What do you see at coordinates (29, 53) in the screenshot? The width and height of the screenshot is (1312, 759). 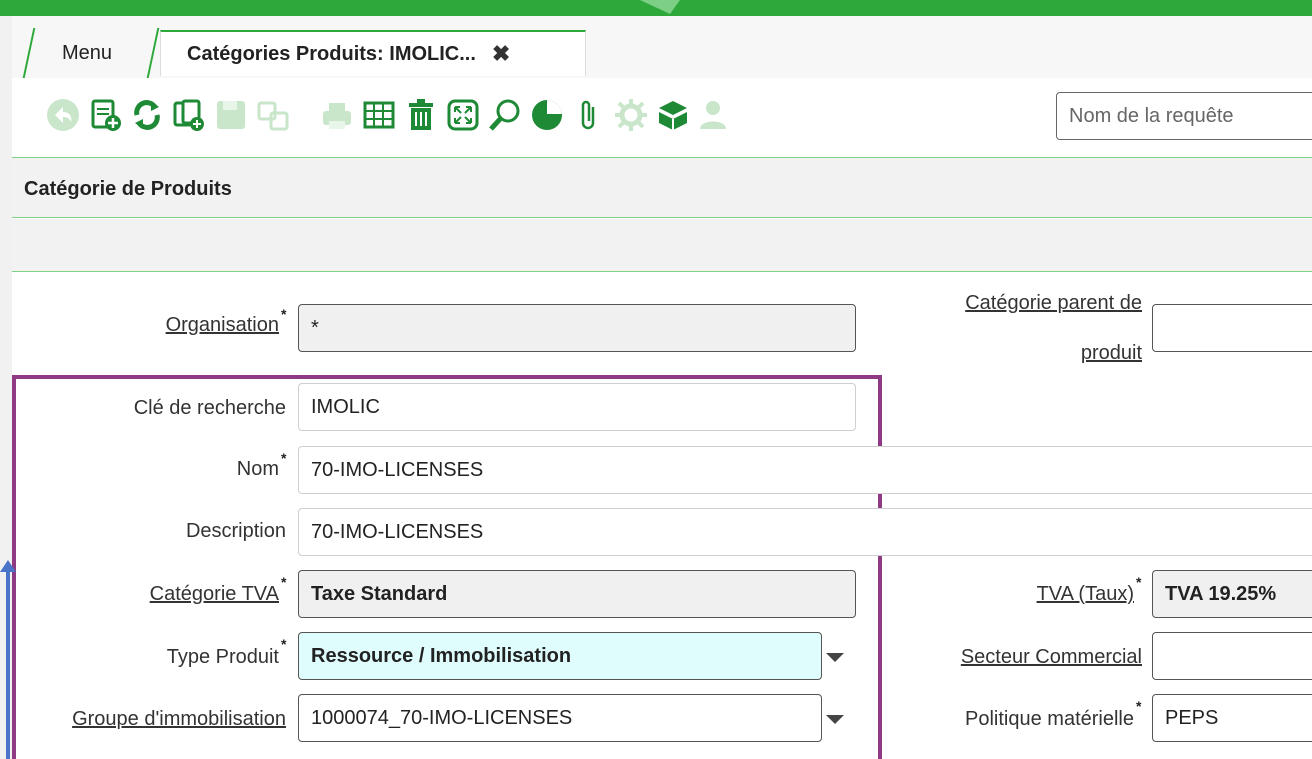 I see `tab-separator` at bounding box center [29, 53].